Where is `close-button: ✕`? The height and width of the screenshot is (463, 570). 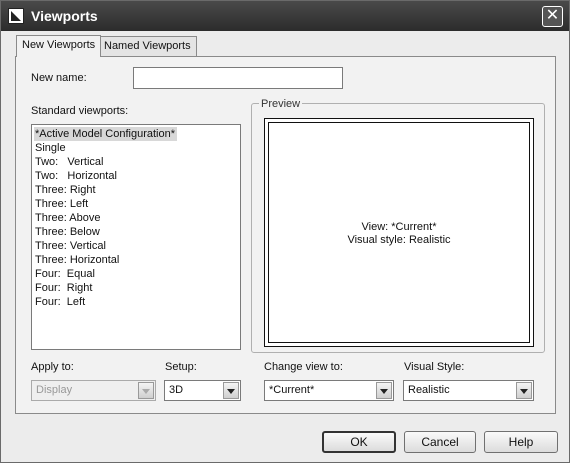 close-button: ✕ is located at coordinates (552, 16).